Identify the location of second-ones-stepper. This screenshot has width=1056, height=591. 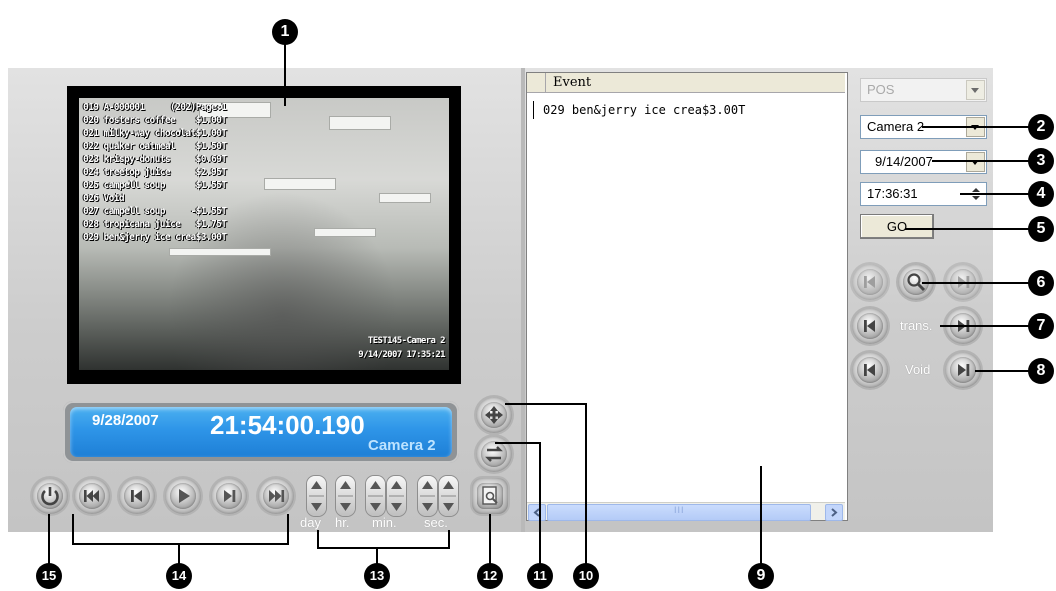
(448, 496).